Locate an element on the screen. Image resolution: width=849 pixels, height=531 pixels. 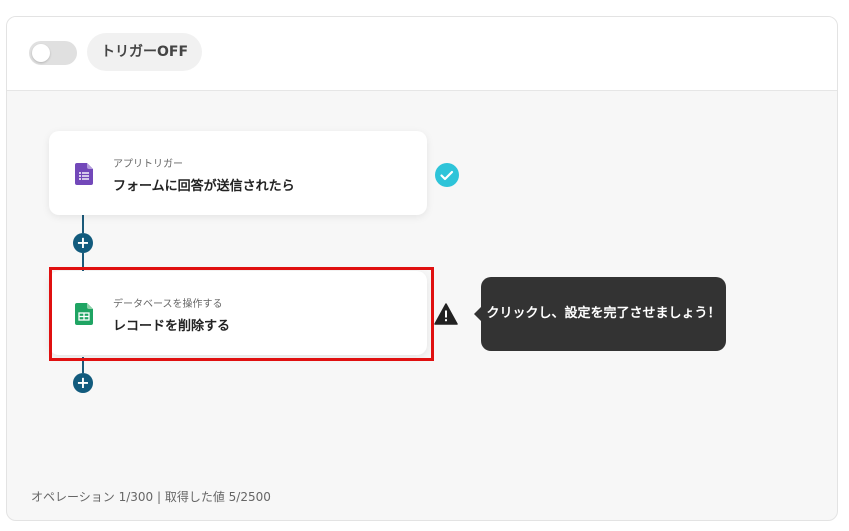
step-category: データベースを操作する is located at coordinates (168, 304).